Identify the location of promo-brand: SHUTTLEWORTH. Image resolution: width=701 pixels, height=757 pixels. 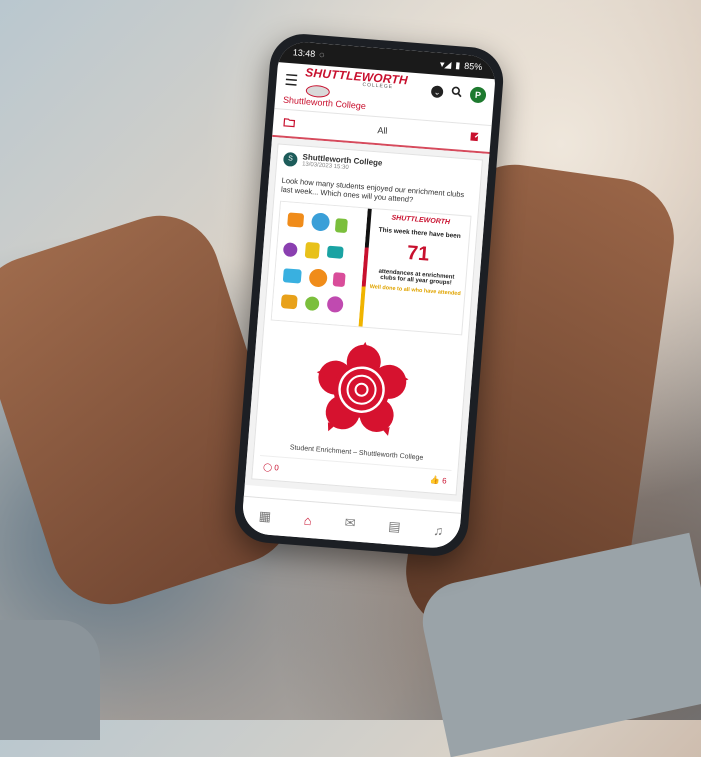
(421, 220).